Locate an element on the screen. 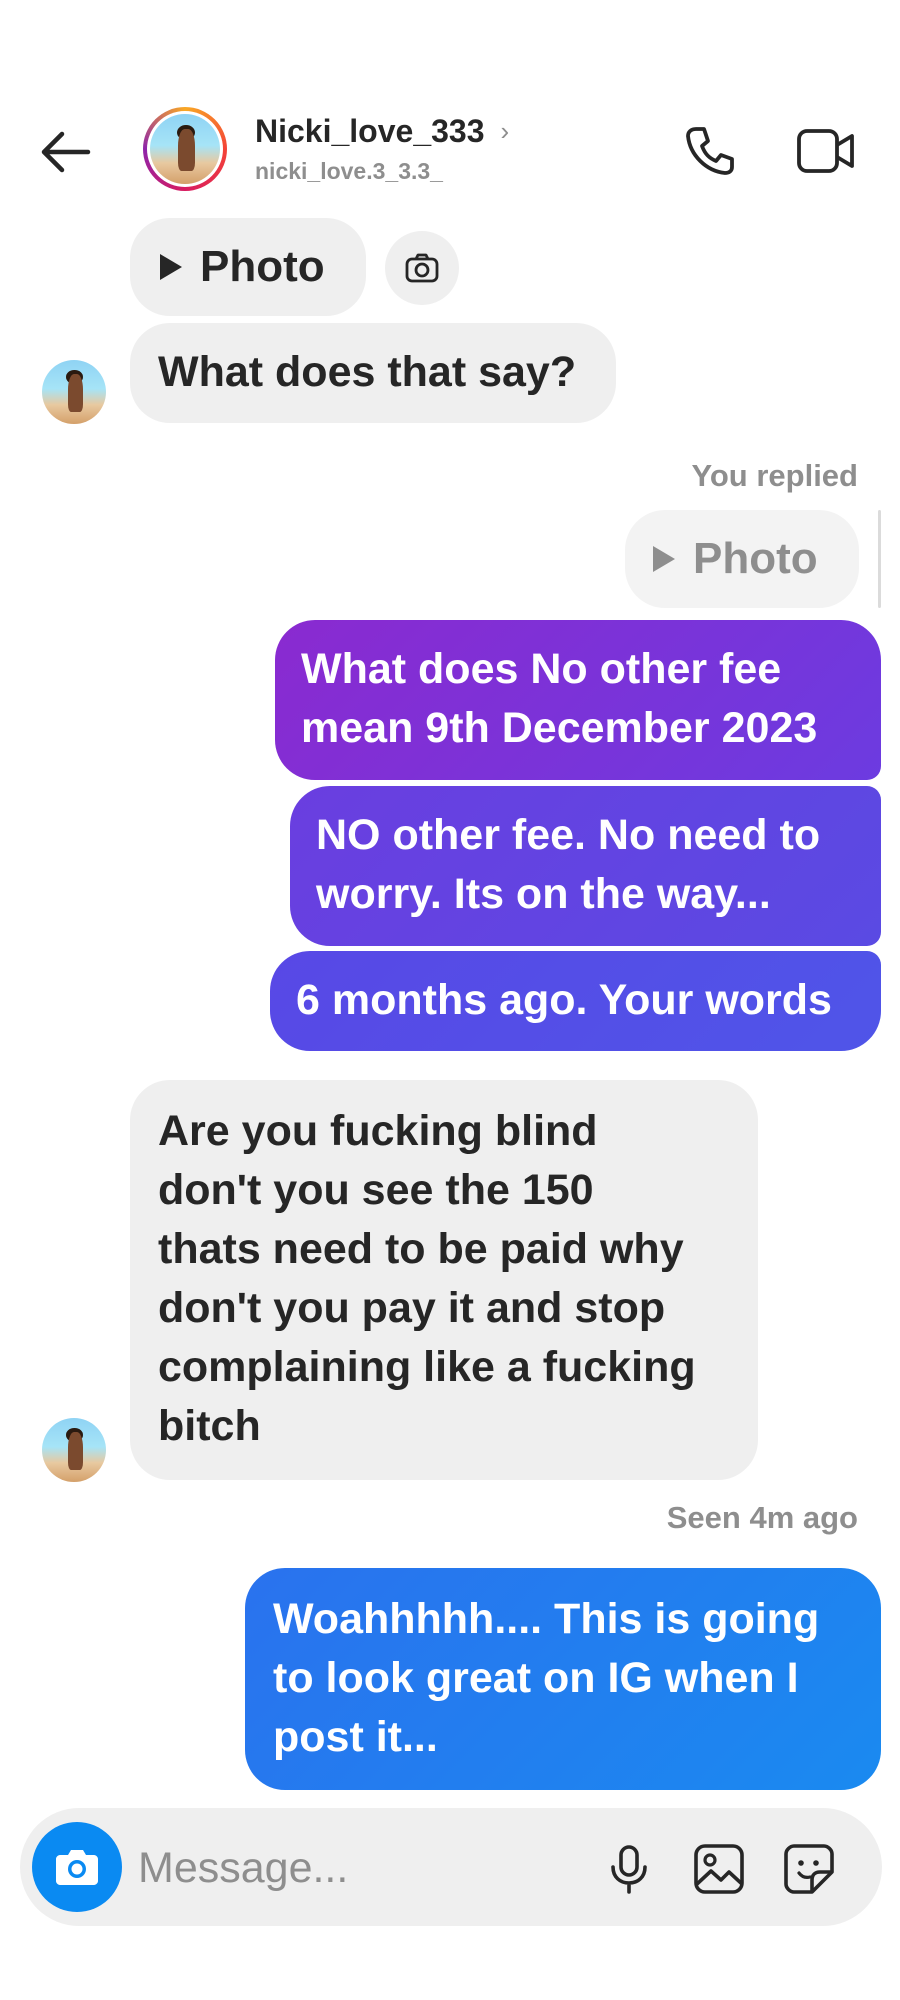 The height and width of the screenshot is (2000, 900). message-text-line: to look great on IG when I is located at coordinates (536, 1678).